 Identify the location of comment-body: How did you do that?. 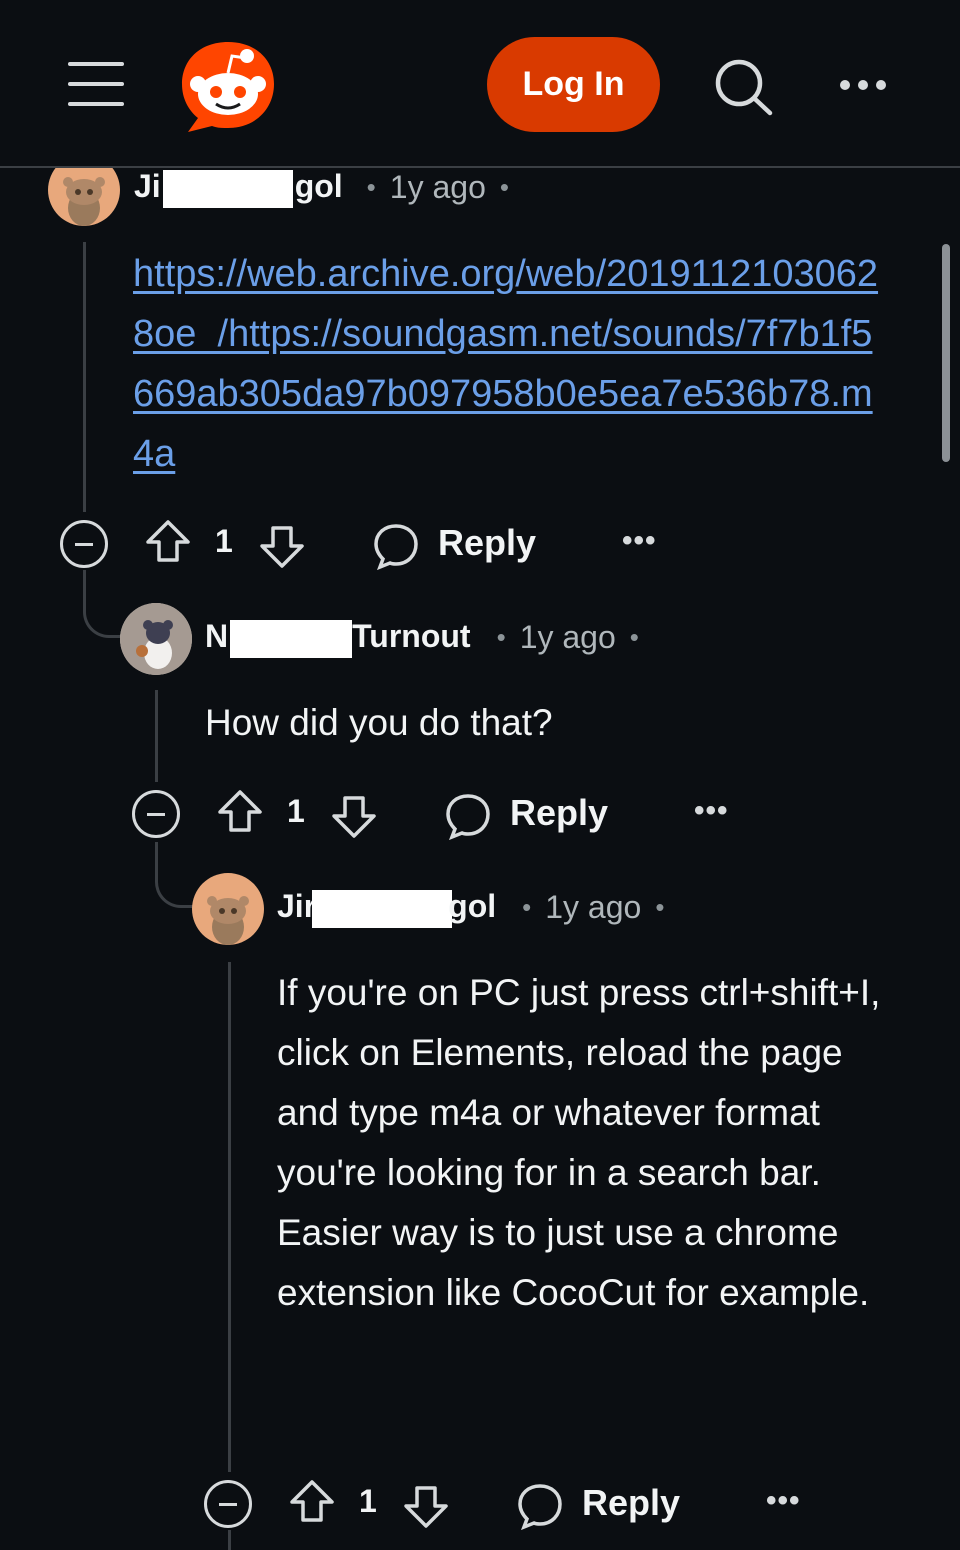
(379, 722).